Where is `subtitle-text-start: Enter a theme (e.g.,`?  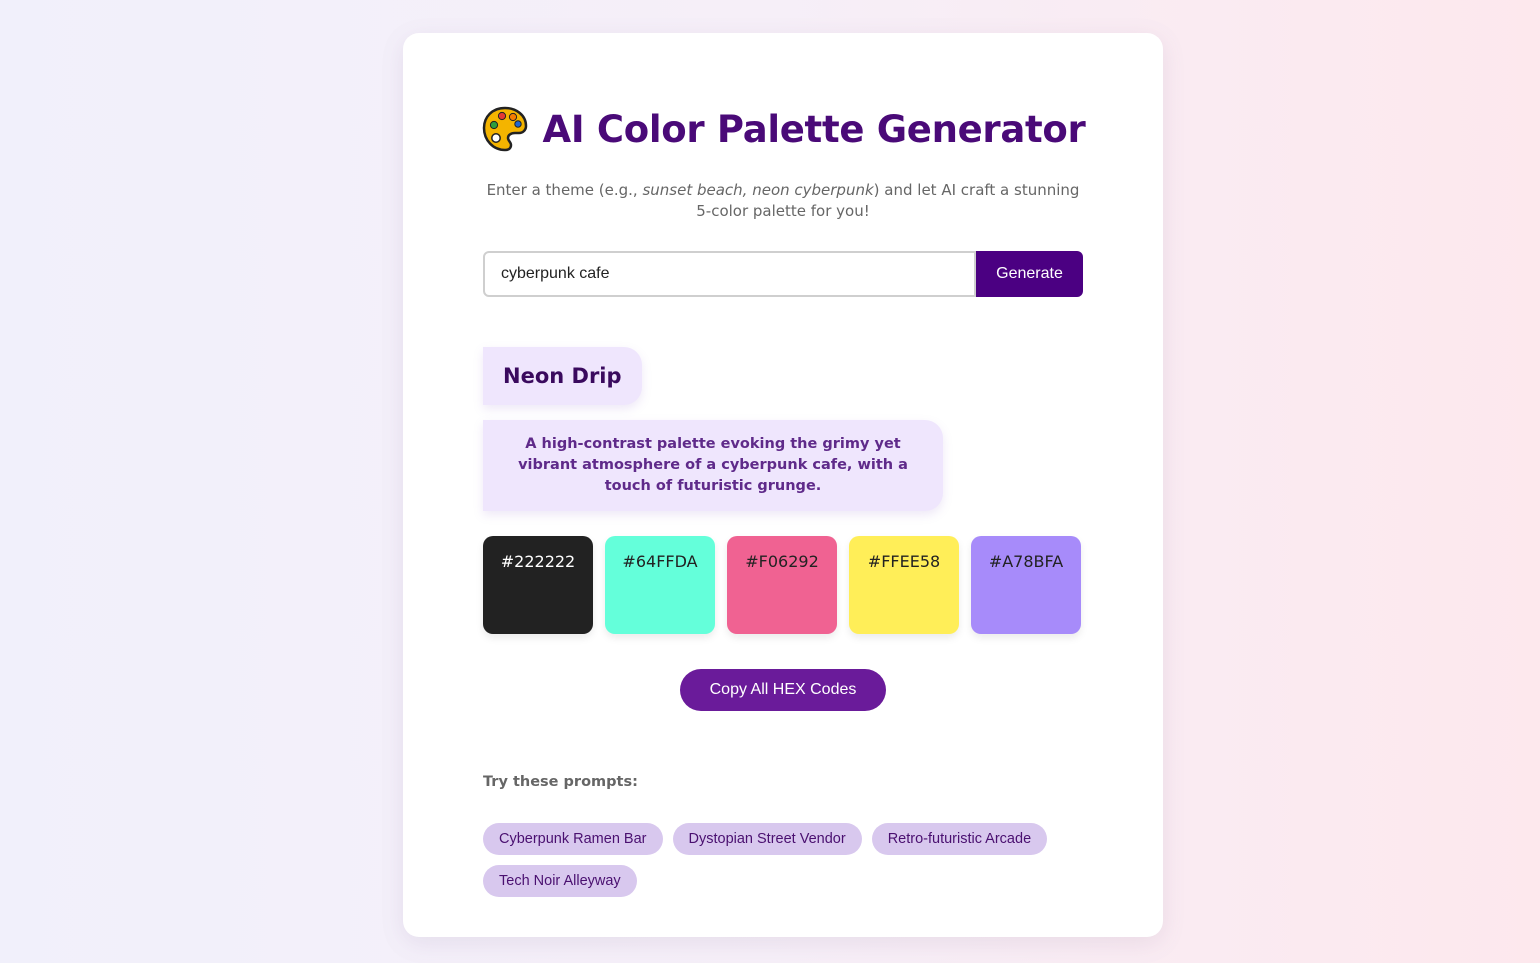
subtitle-text-start: Enter a theme (e.g., is located at coordinates (564, 190).